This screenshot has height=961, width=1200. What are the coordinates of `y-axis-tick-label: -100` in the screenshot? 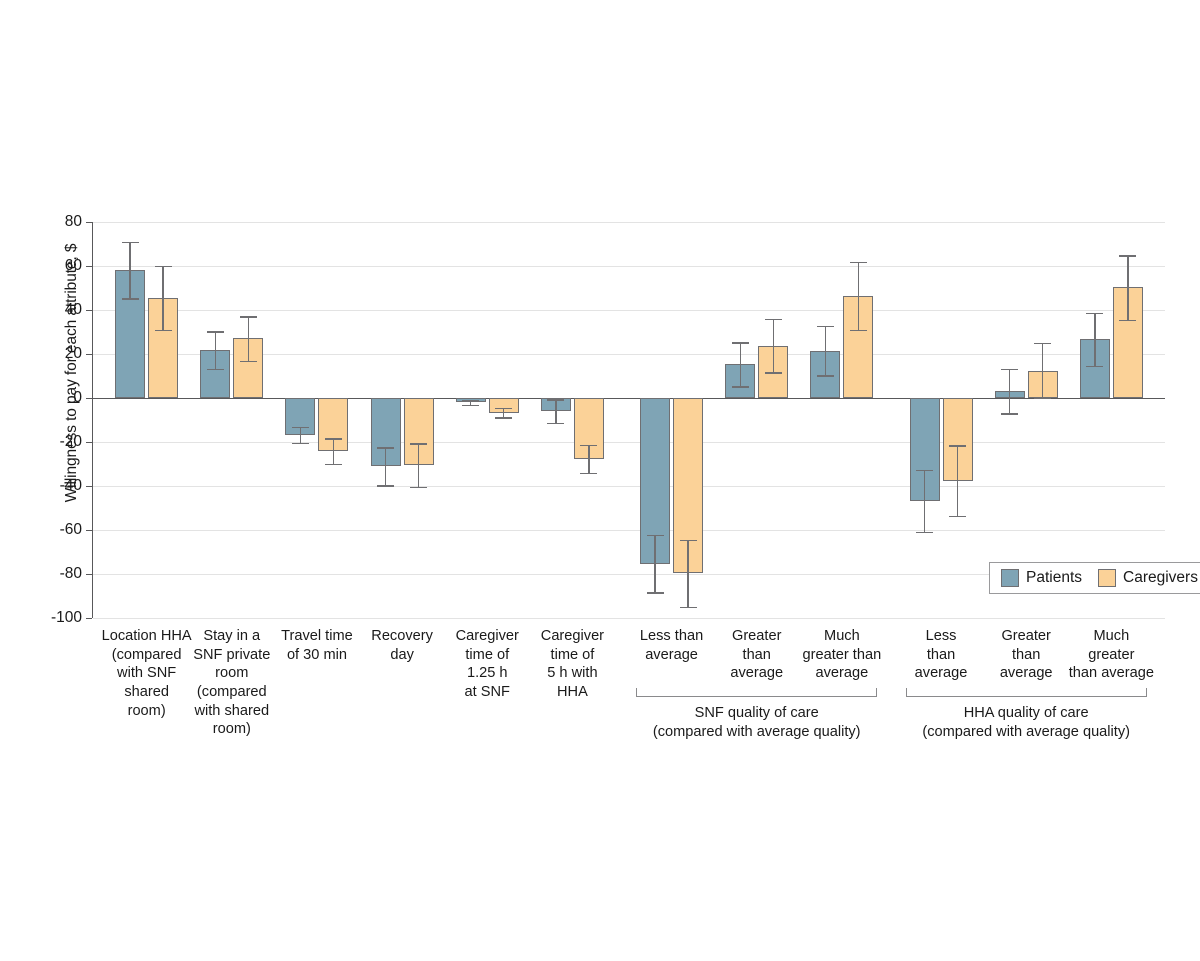 It's located at (66, 617).